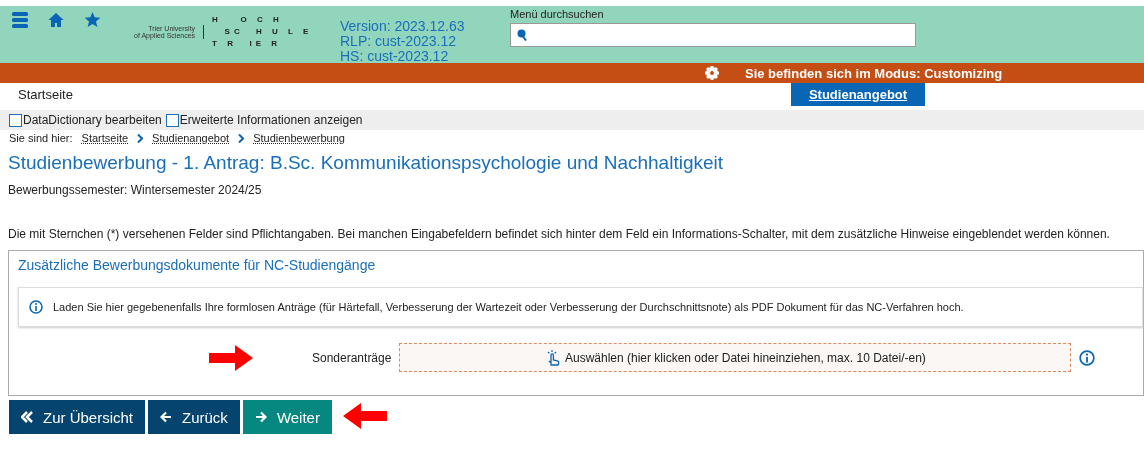 The width and height of the screenshot is (1144, 452). I want to click on intro-text: Die mit Sternchen (*) versehenen Felder sind Pflichtangaben. Bei manchen Eingabefeldern befindet sich hinter dem Feld ein Informations-Schalter, mit dem zusätzliche Hinweise eingeblendet werden können., so click(559, 234).